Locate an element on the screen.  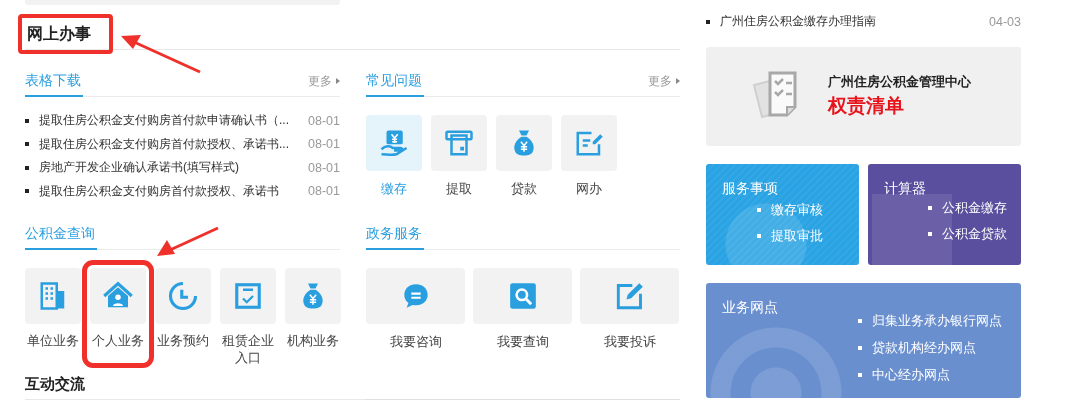
card-link: 归集业务承办银行网点 is located at coordinates (937, 321).